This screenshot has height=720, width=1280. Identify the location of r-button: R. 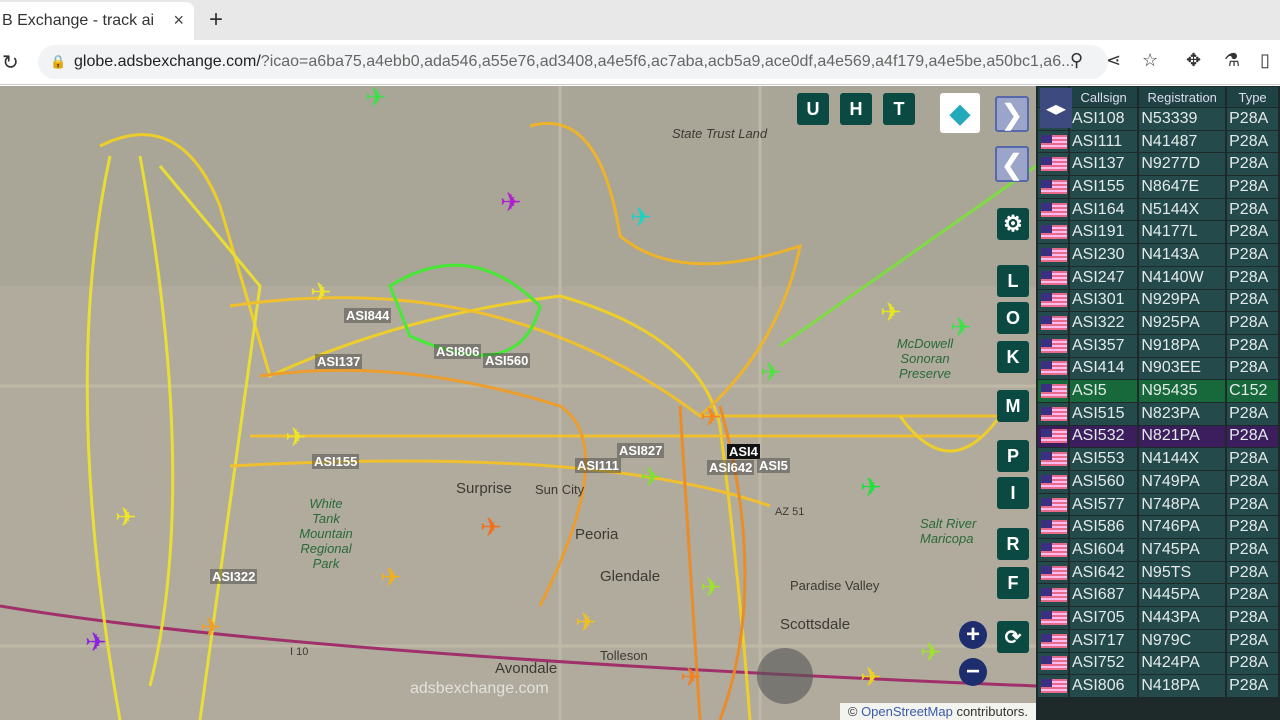
(1013, 544).